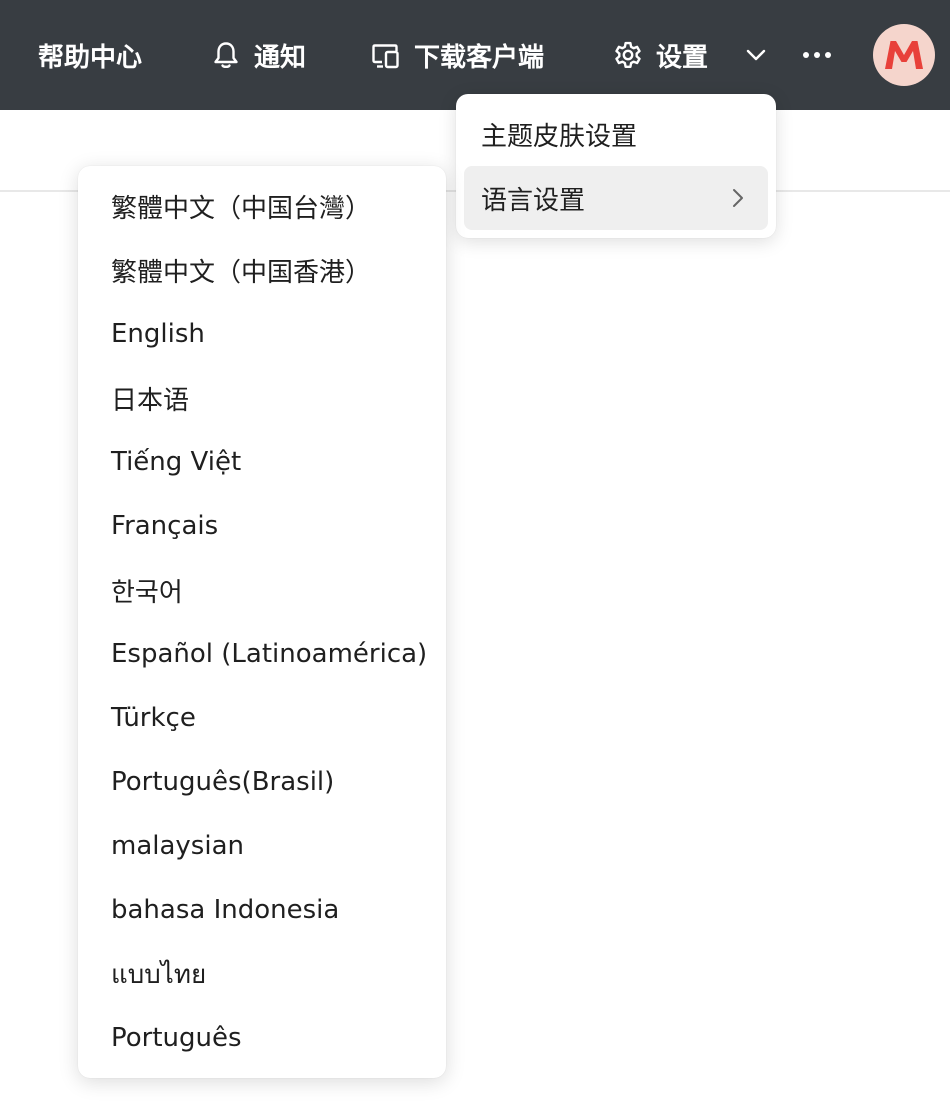  Describe the element at coordinates (262, 526) in the screenshot. I see `language-option-fr: Français` at that location.